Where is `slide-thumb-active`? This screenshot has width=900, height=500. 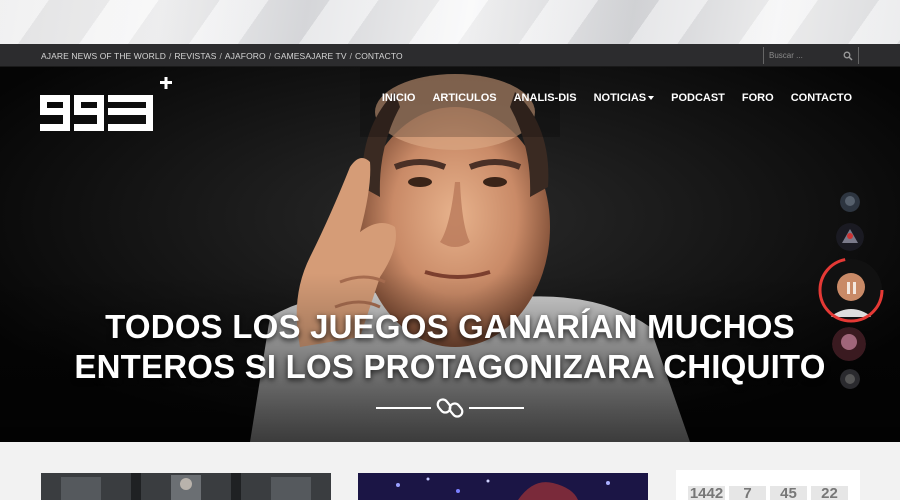 slide-thumb-active is located at coordinates (851, 290).